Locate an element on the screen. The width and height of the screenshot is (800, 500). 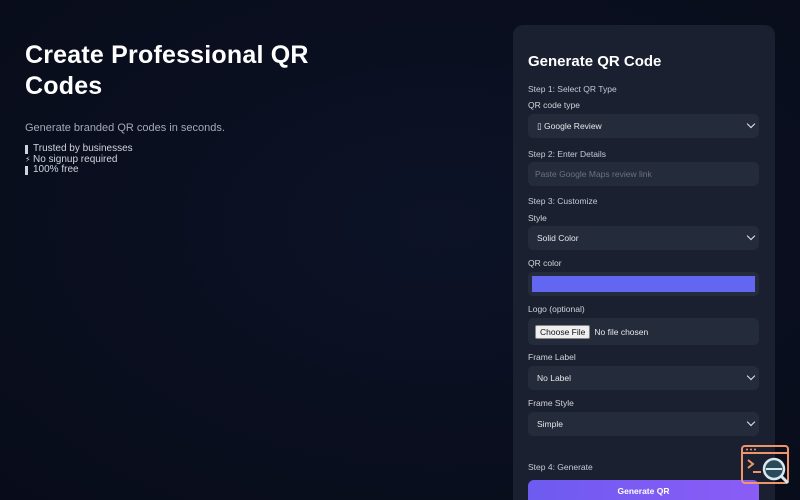
feature-label: Trusted by businesses is located at coordinates (83, 148).